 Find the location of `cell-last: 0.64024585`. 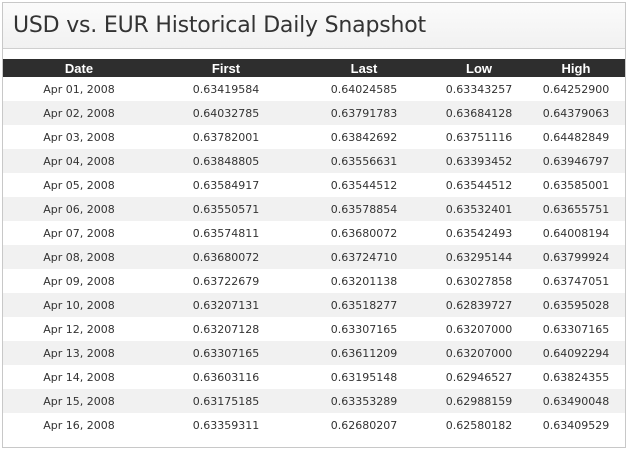

cell-last: 0.64024585 is located at coordinates (364, 89).